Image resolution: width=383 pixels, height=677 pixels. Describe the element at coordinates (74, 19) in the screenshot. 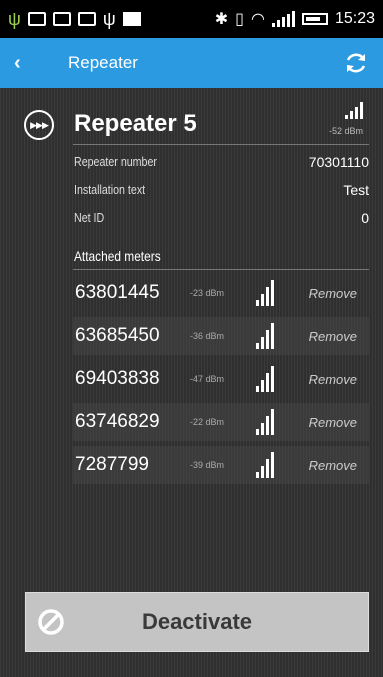

I see `status-bar-left: ψ ψ` at that location.